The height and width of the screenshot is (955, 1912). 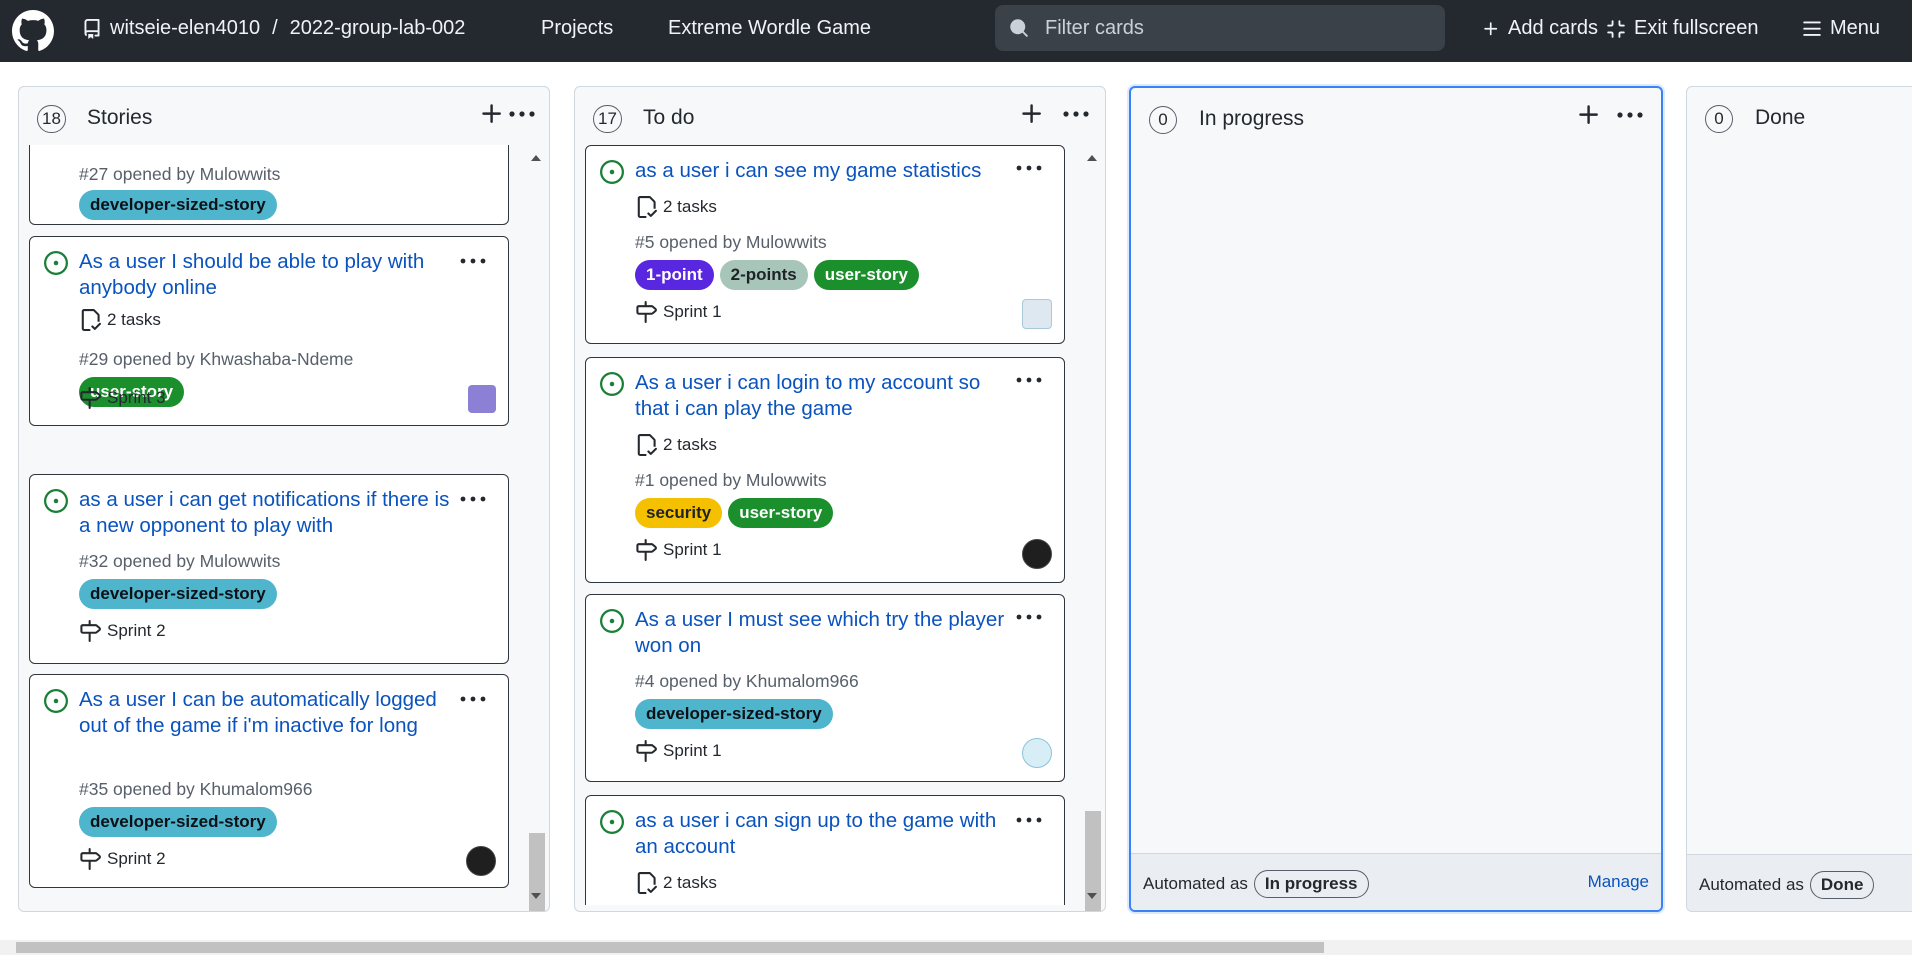 I want to click on label-badge: 1-point, so click(x=674, y=275).